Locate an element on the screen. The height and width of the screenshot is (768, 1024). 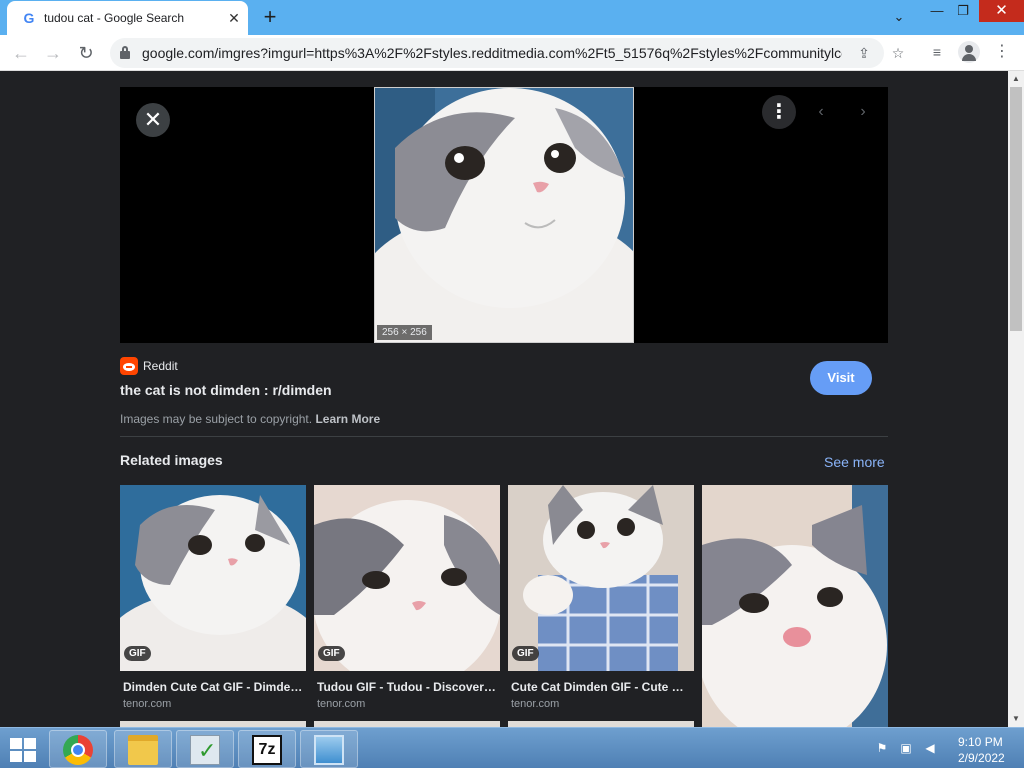
star-icon: ☆ is located at coordinates (898, 53).